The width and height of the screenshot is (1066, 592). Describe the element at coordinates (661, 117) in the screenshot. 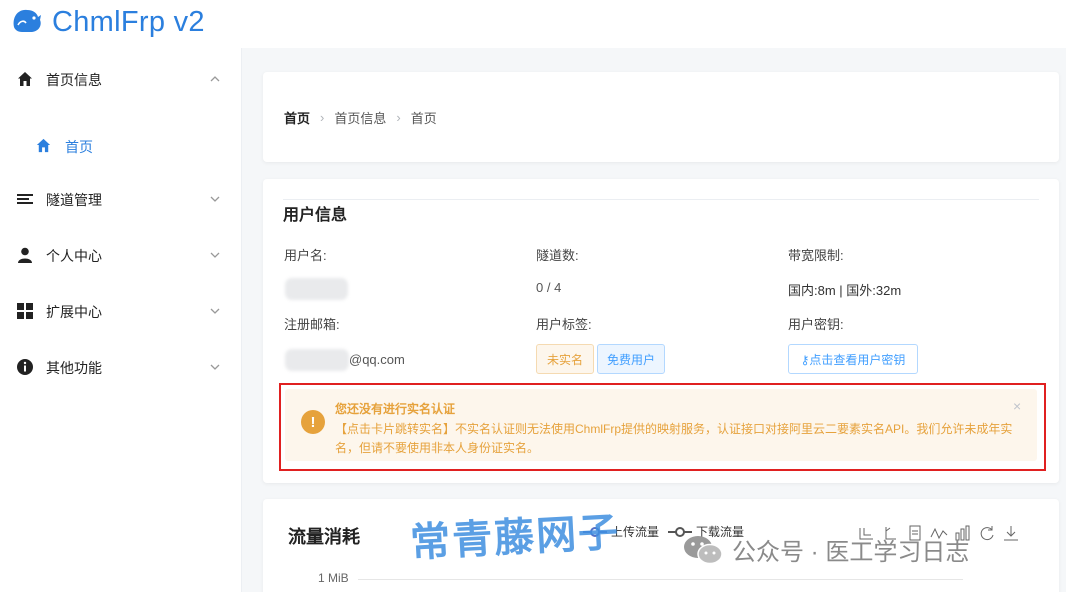

I see `breadcrumb-card: 首页 › 首页信息 › 首页` at that location.